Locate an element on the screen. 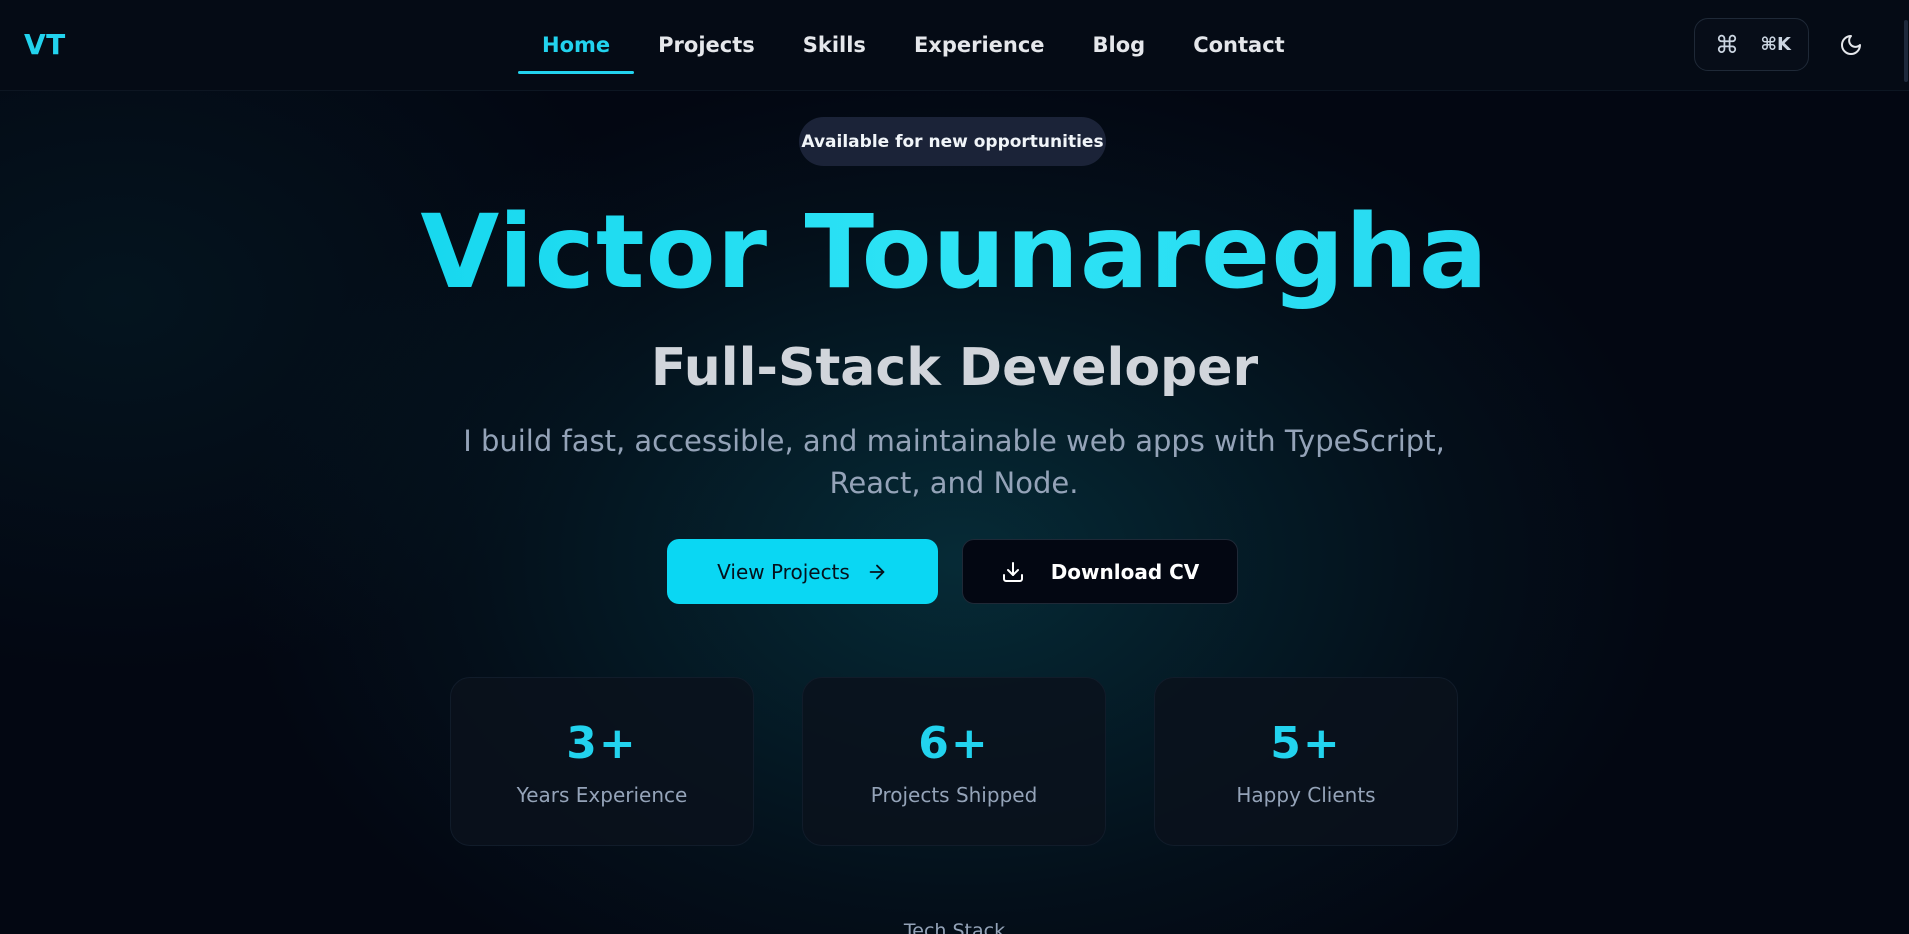 This screenshot has height=934, width=1909. stat-label: Happy Clients is located at coordinates (1306, 795).